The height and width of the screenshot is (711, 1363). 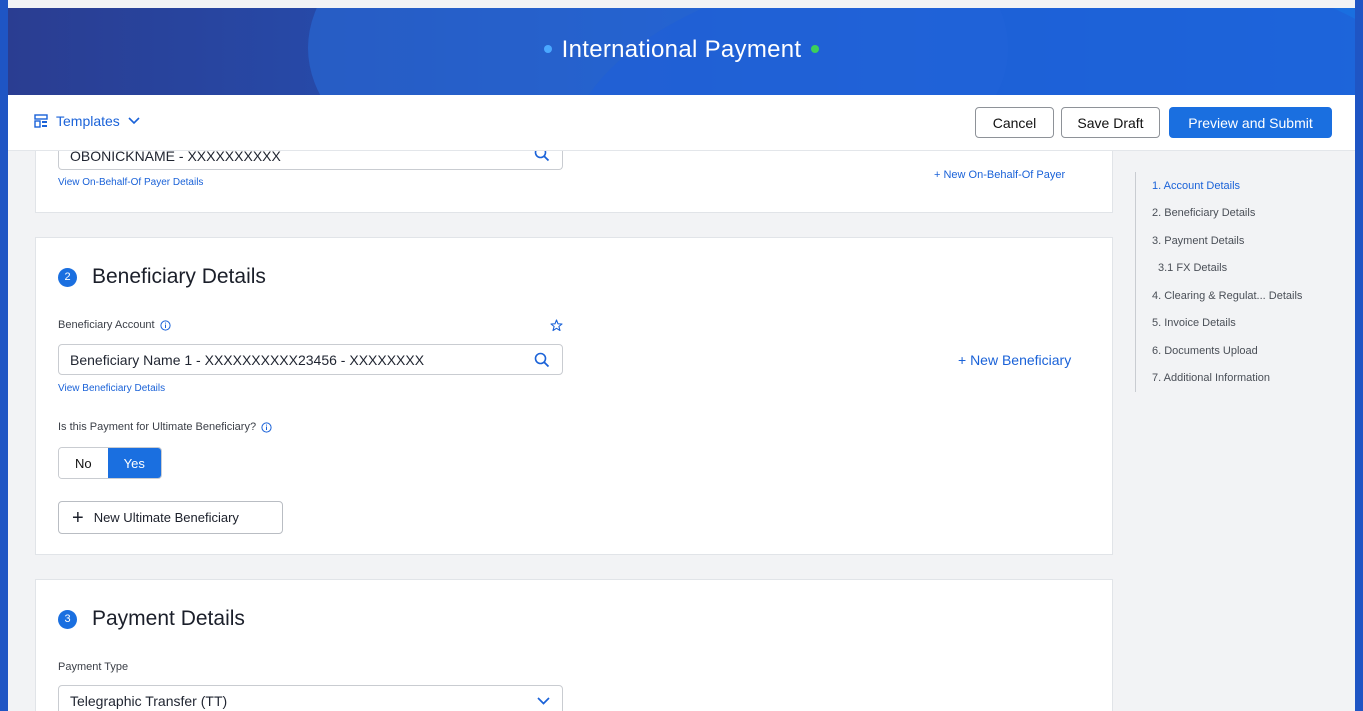 I want to click on plus-icon: +, so click(x=78, y=517).